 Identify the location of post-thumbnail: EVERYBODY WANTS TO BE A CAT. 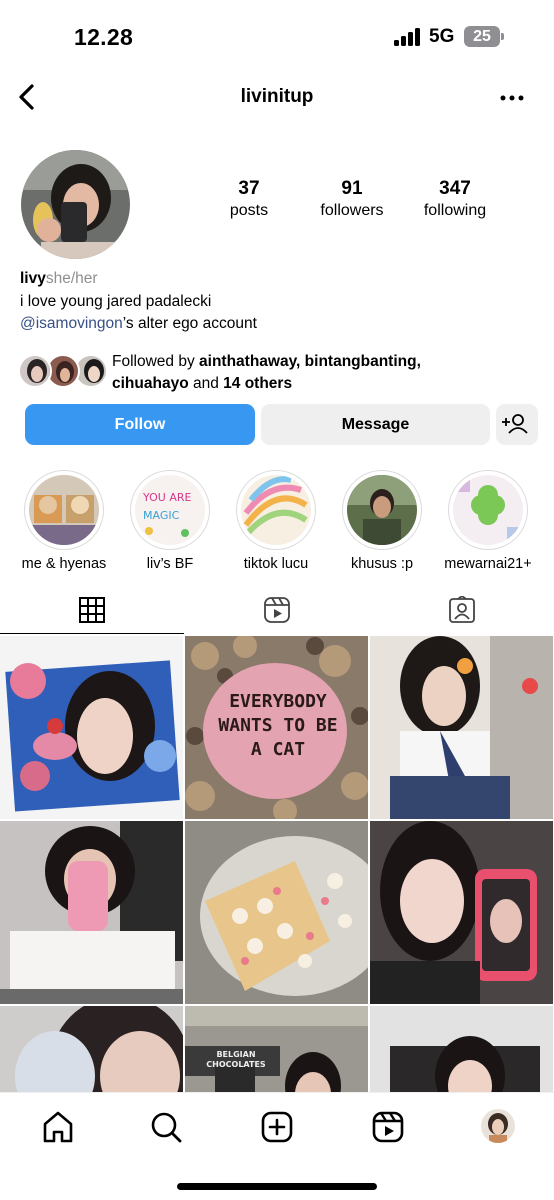
(276, 727).